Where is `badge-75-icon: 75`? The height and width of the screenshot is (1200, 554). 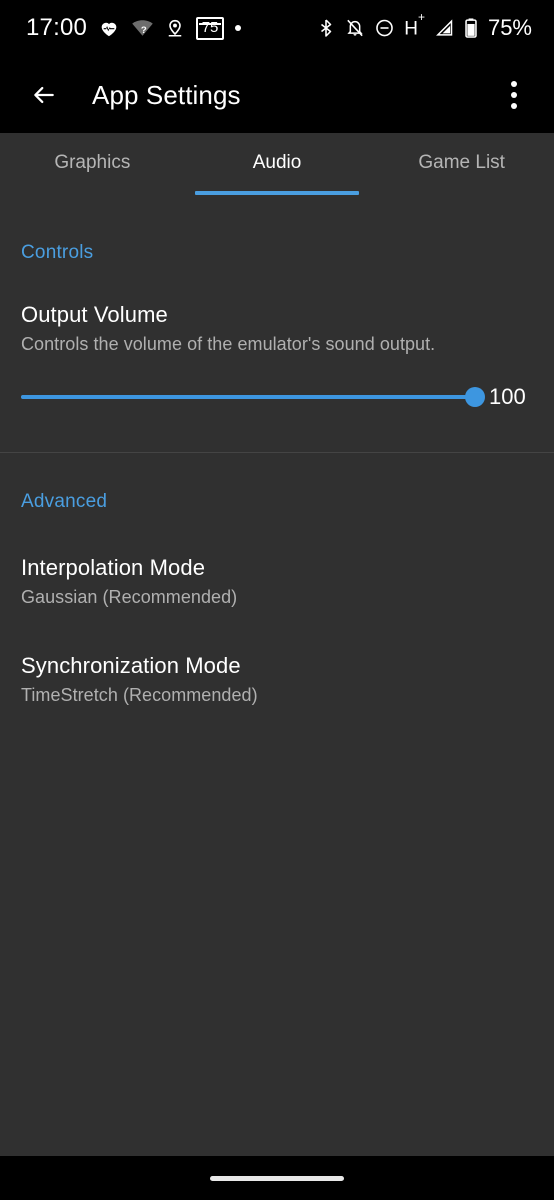 badge-75-icon: 75 is located at coordinates (210, 28).